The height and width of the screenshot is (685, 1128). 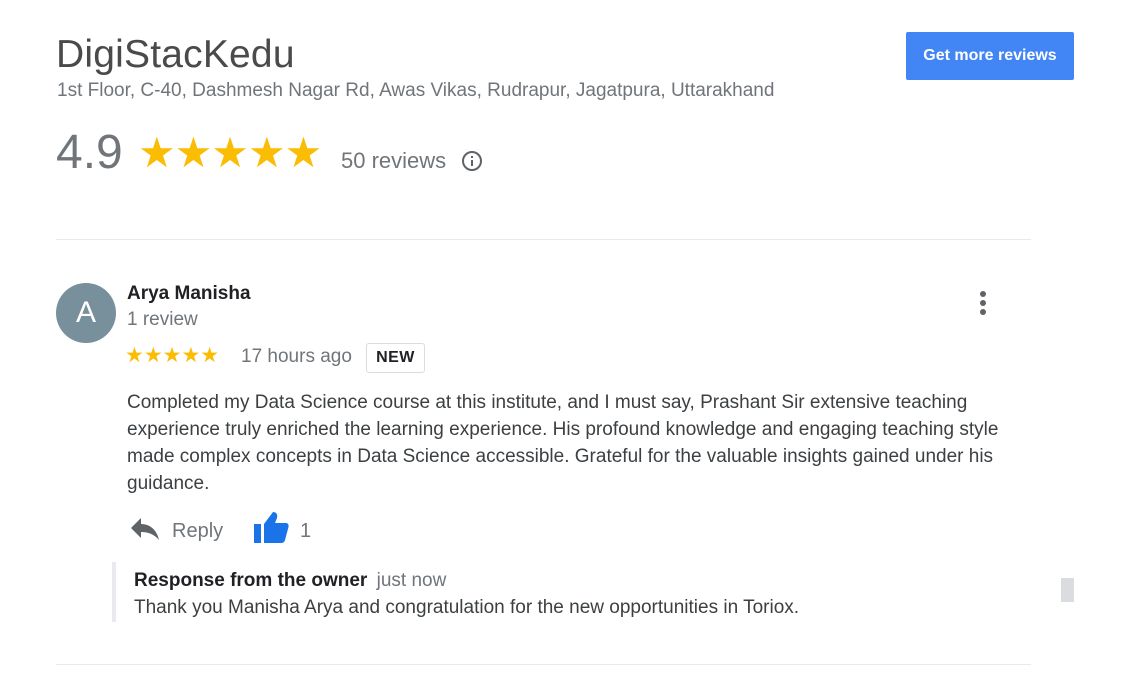 I want to click on rating-summary: 4.9 ★★★★★ 50 reviews, so click(x=356, y=154).